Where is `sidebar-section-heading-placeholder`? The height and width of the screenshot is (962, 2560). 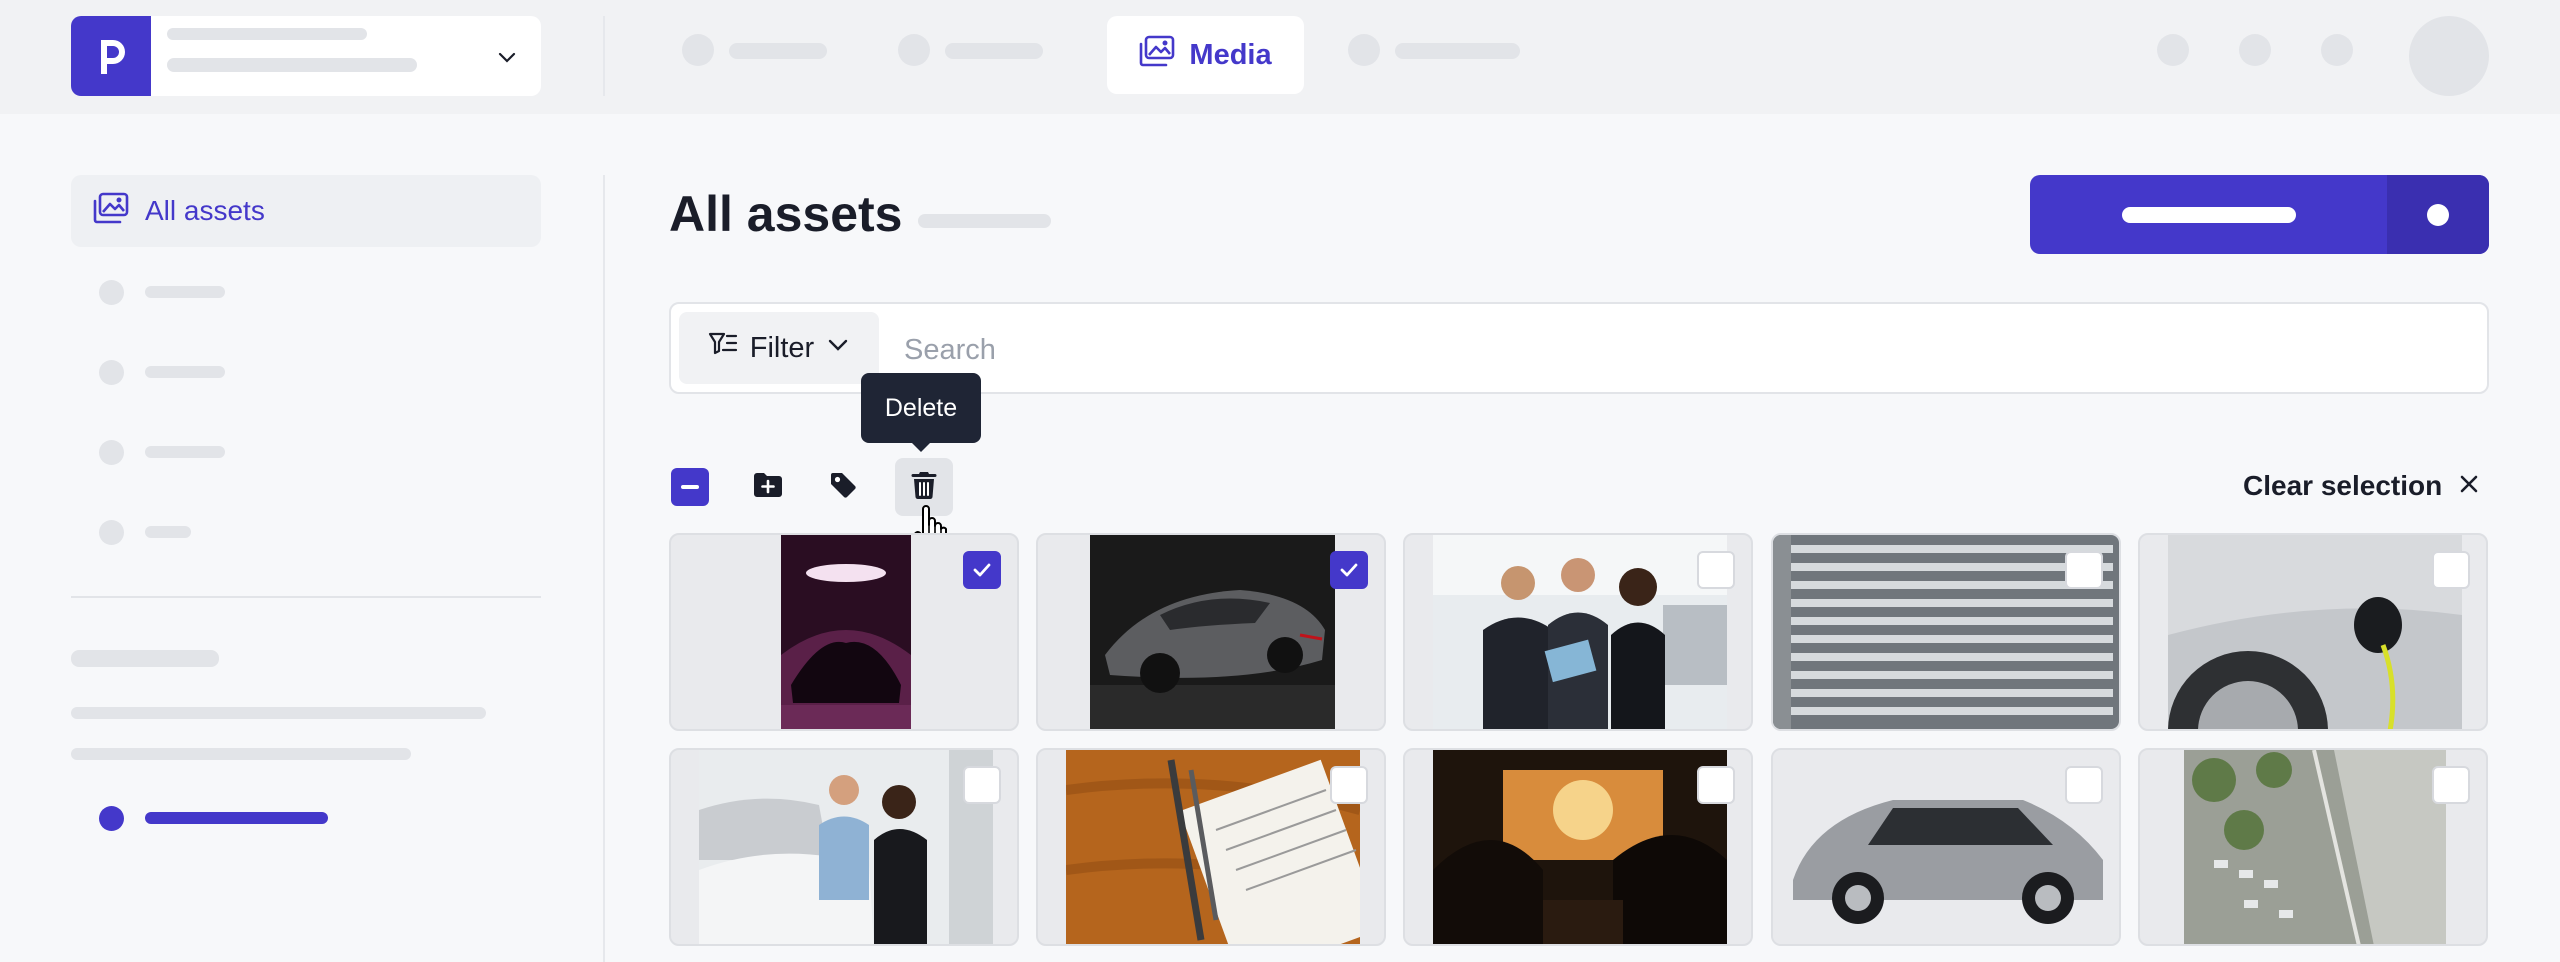
sidebar-section-heading-placeholder is located at coordinates (145, 658).